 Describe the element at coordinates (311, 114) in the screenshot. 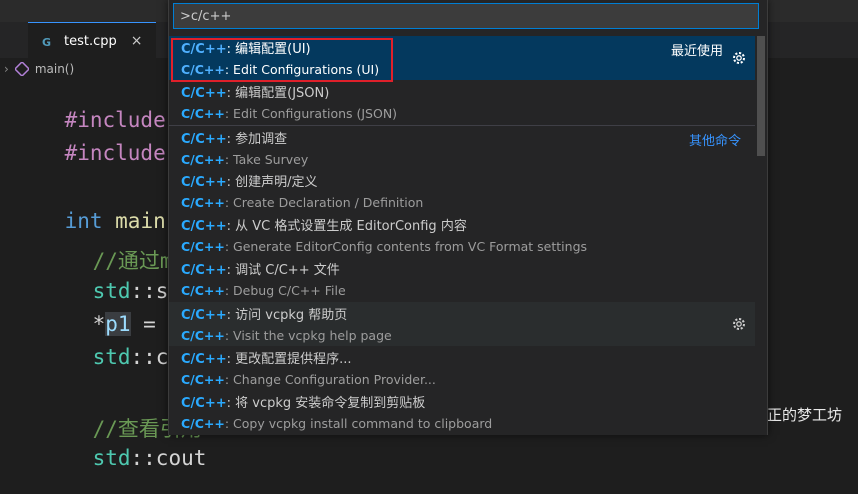

I see `command-detail: : Edit Configurations (JSON)` at that location.